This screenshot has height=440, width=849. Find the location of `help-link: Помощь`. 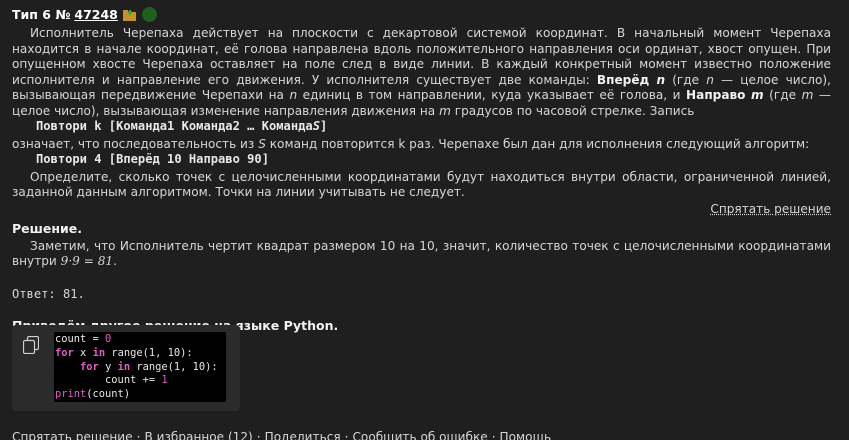

help-link: Помощь is located at coordinates (526, 435).